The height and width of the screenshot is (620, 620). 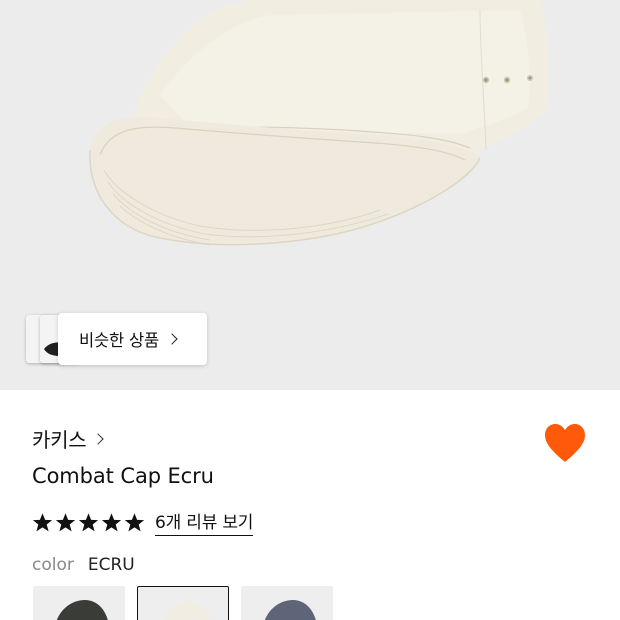 I want to click on brand-link: 카키스, so click(x=68, y=438).